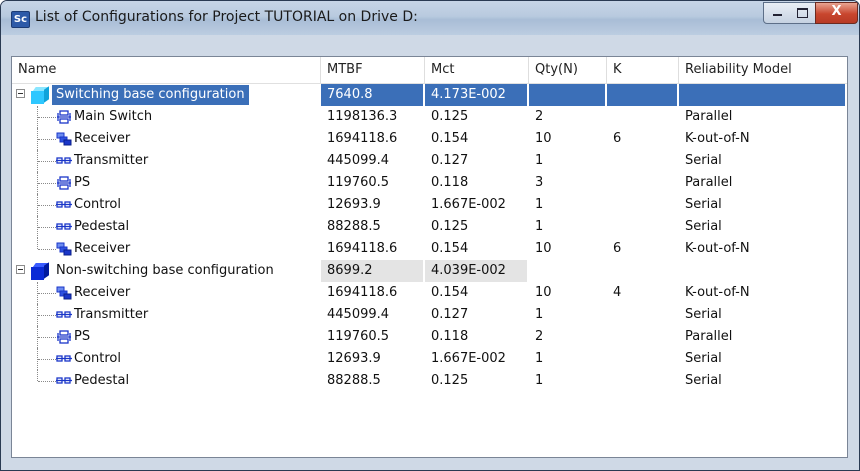 Image resolution: width=860 pixels, height=471 pixels. Describe the element at coordinates (429, 293) in the screenshot. I see `component-row: Receiver 1694118.6 0.154 10 4 K-out-of-N` at that location.